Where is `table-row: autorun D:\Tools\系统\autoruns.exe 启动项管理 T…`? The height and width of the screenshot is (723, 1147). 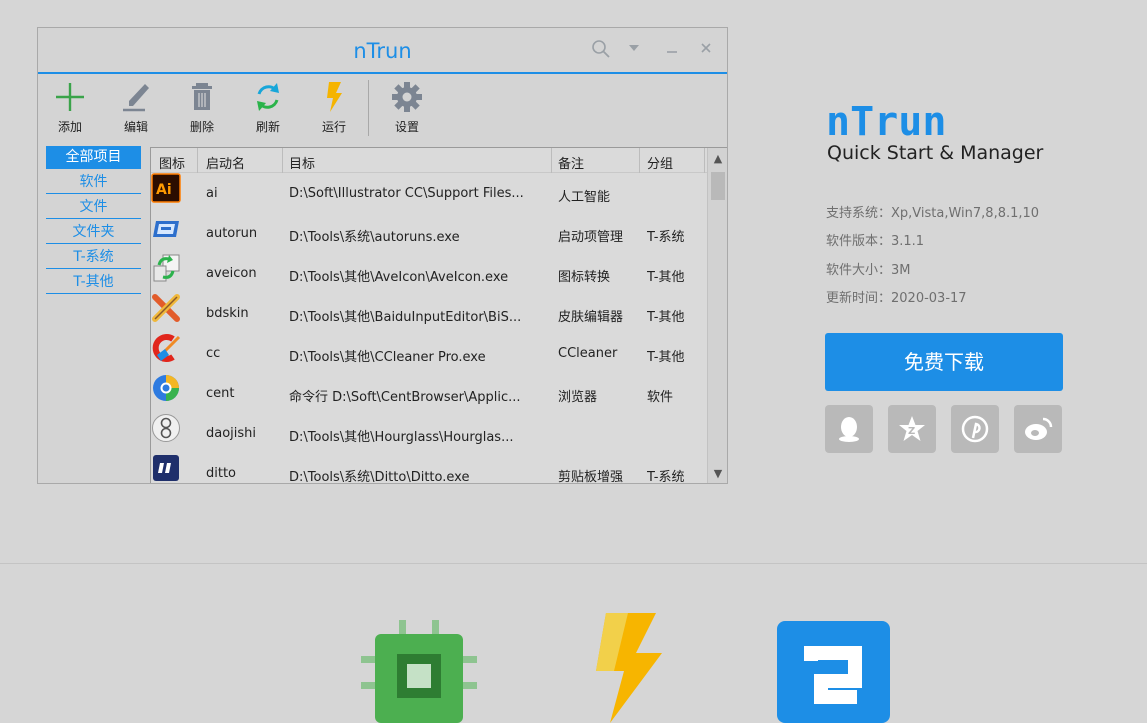 table-row: autorun D:\Tools\系统\autoruns.exe 启动项管理 T… is located at coordinates (439, 233).